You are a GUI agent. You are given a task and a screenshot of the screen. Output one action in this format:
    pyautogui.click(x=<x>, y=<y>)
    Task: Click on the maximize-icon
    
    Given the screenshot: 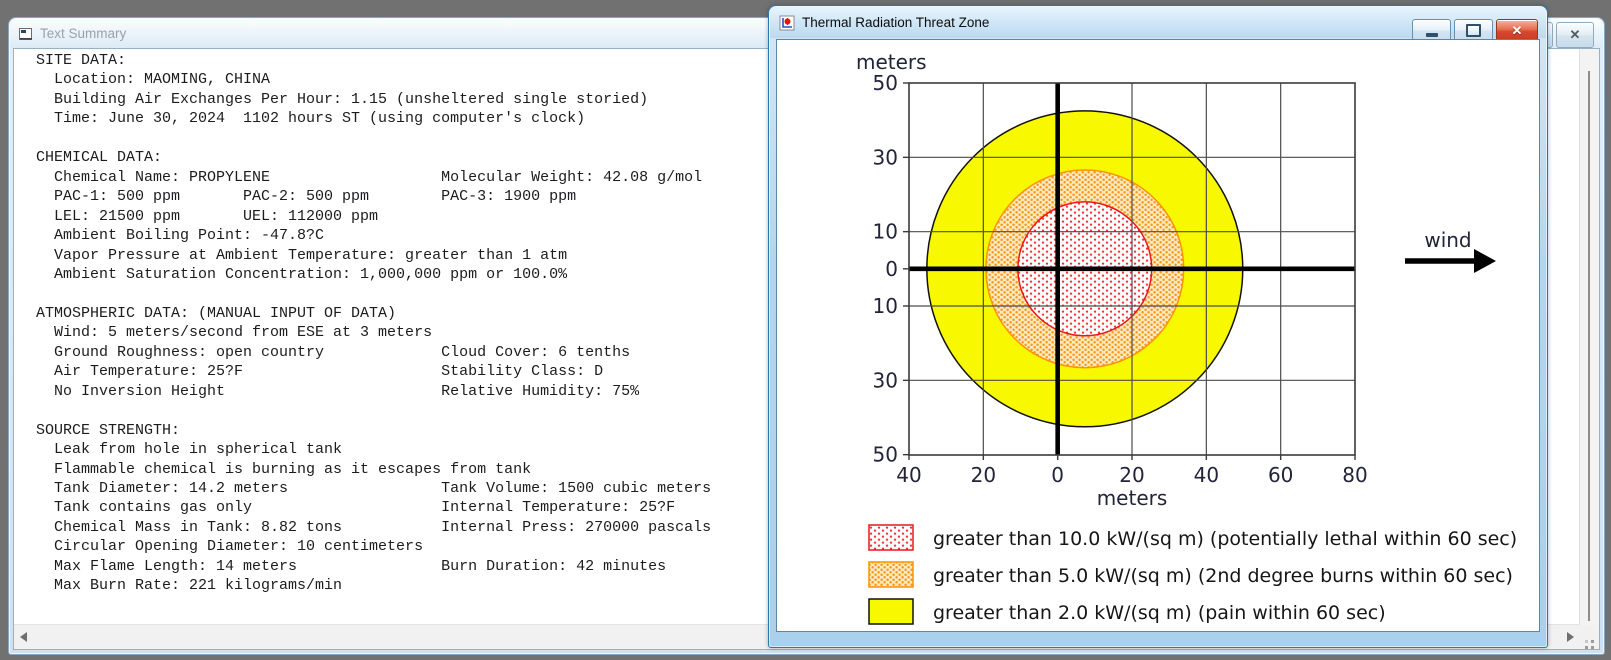 What is the action you would take?
    pyautogui.click(x=1473, y=30)
    